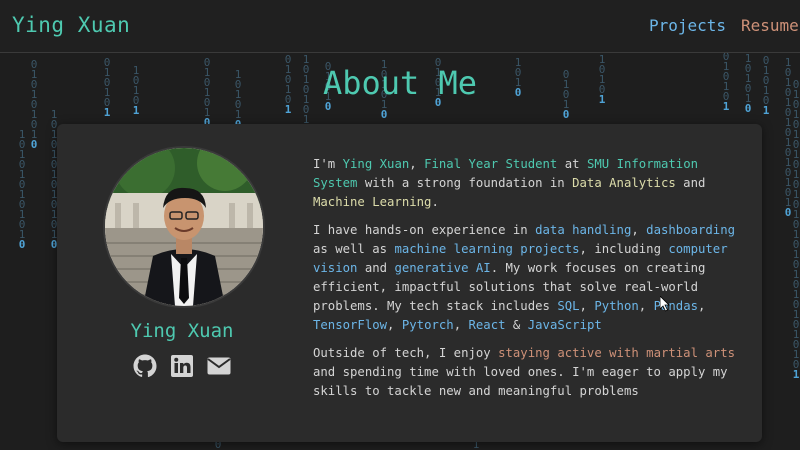 This screenshot has height=450, width=800. Describe the element at coordinates (350, 325) in the screenshot. I see `bio-highlight: TensorFlow` at that location.